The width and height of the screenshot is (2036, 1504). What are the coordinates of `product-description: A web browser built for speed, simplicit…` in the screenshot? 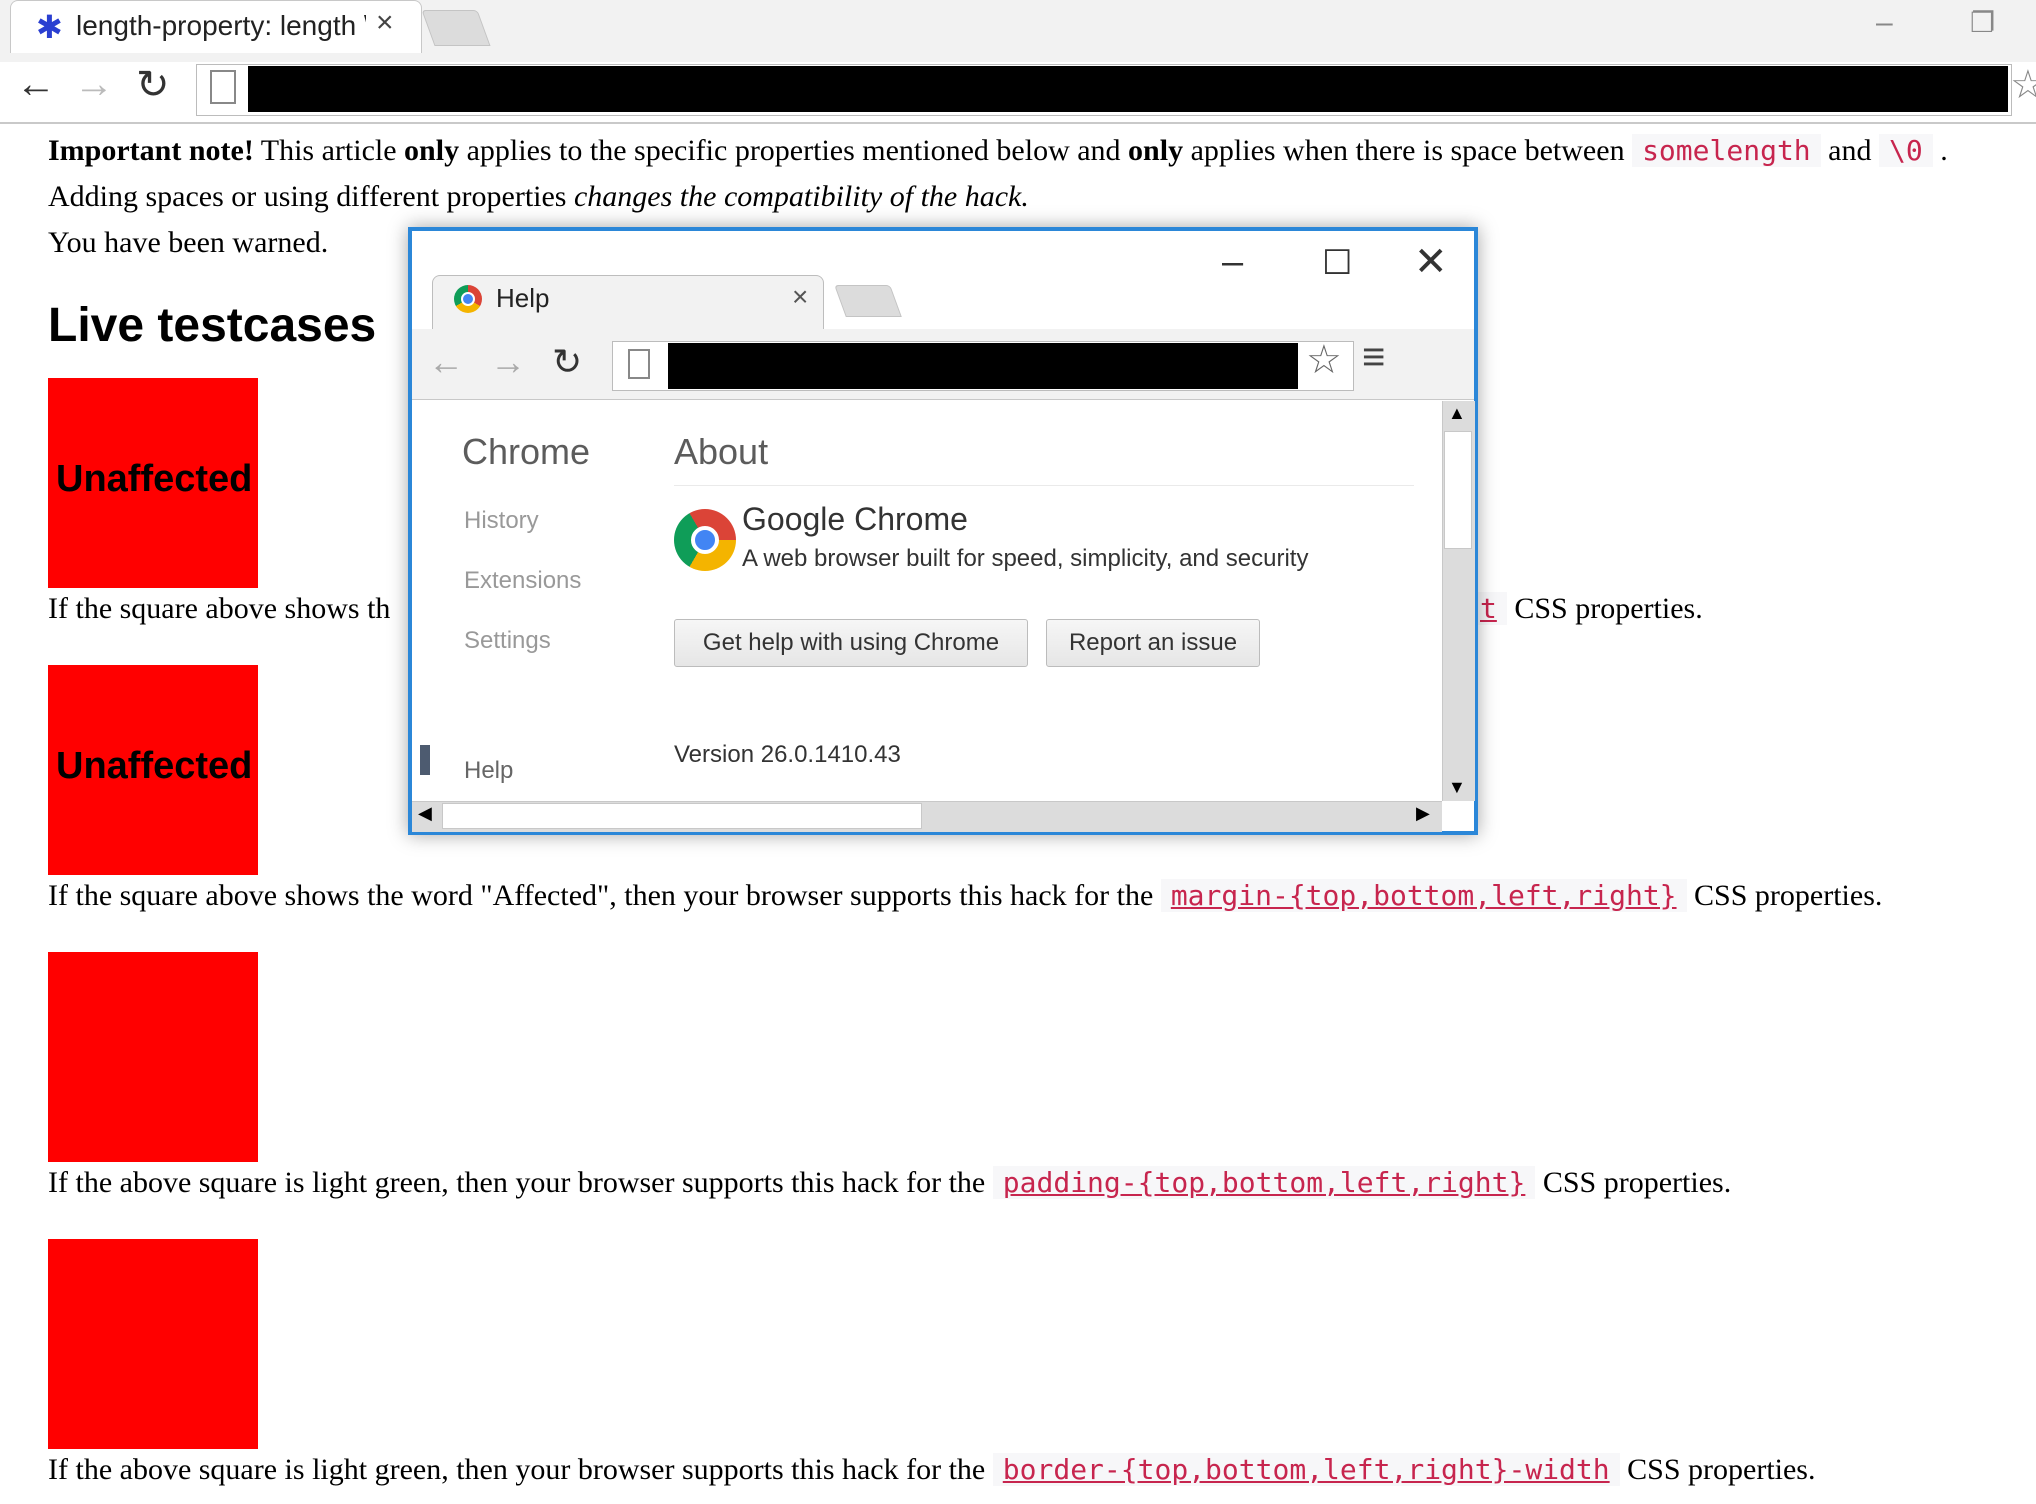 It's located at (1025, 558).